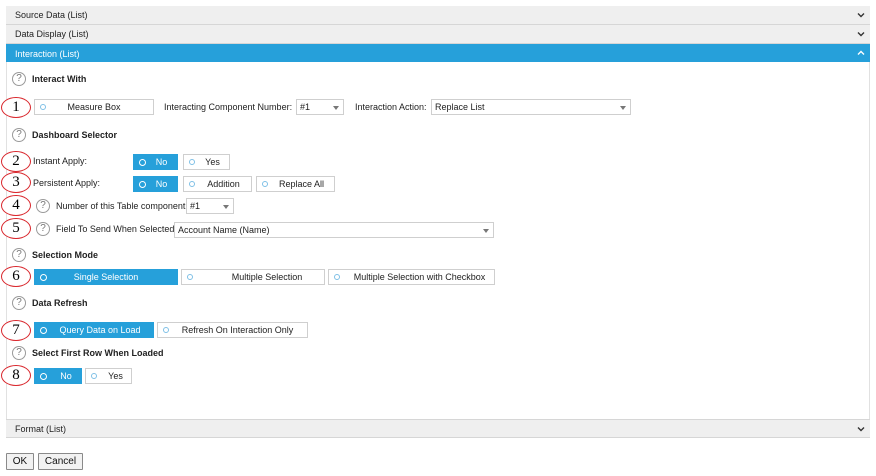  Describe the element at coordinates (419, 277) in the screenshot. I see `selection-mode-multiple-checkbox-label: Multiple Selection with Checkbox` at that location.